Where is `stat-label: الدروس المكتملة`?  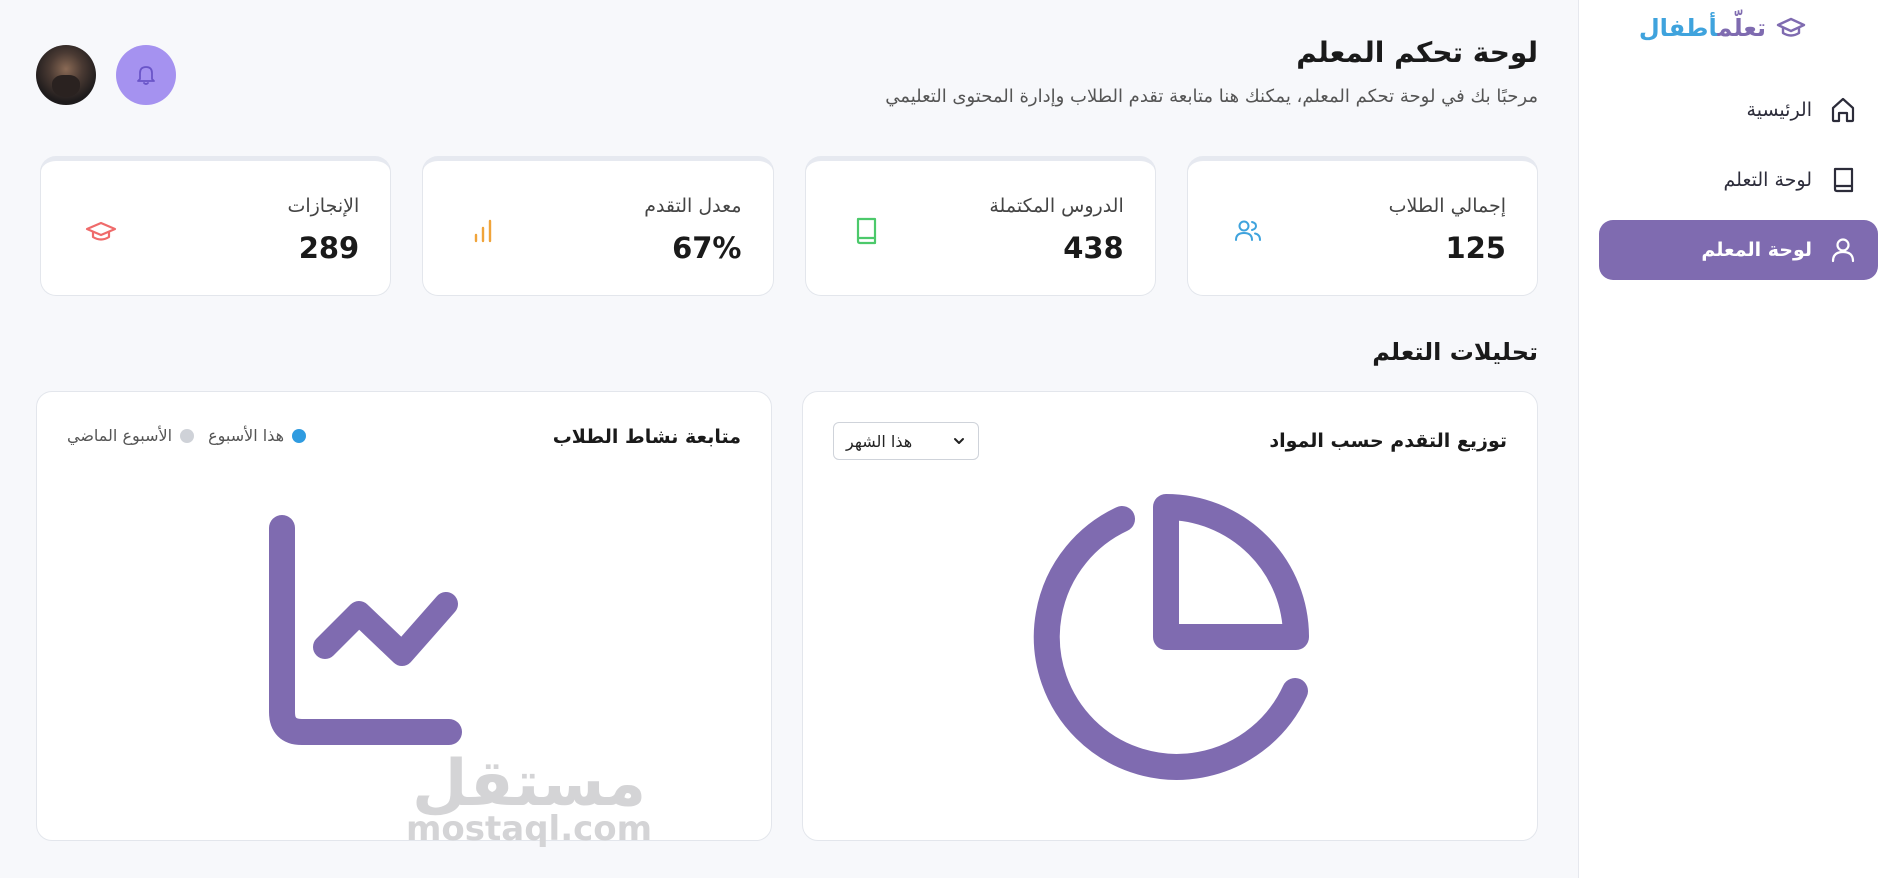
stat-label: الدروس المكتملة is located at coordinates (1056, 206).